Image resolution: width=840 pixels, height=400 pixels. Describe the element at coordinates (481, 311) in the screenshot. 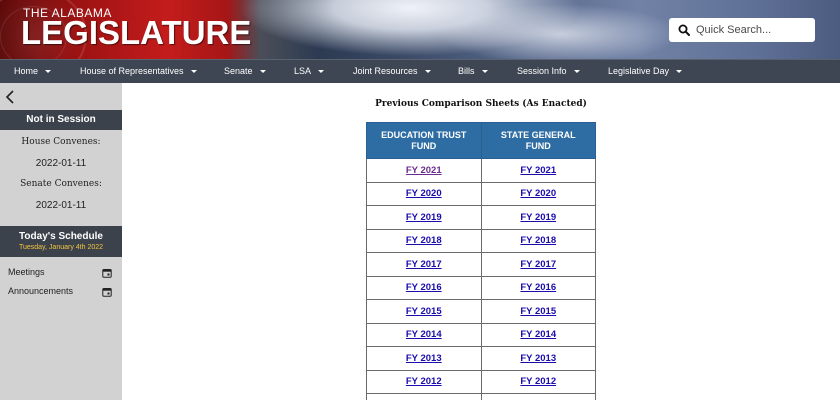

I see `table-row: FY 2015 FY 2015` at that location.